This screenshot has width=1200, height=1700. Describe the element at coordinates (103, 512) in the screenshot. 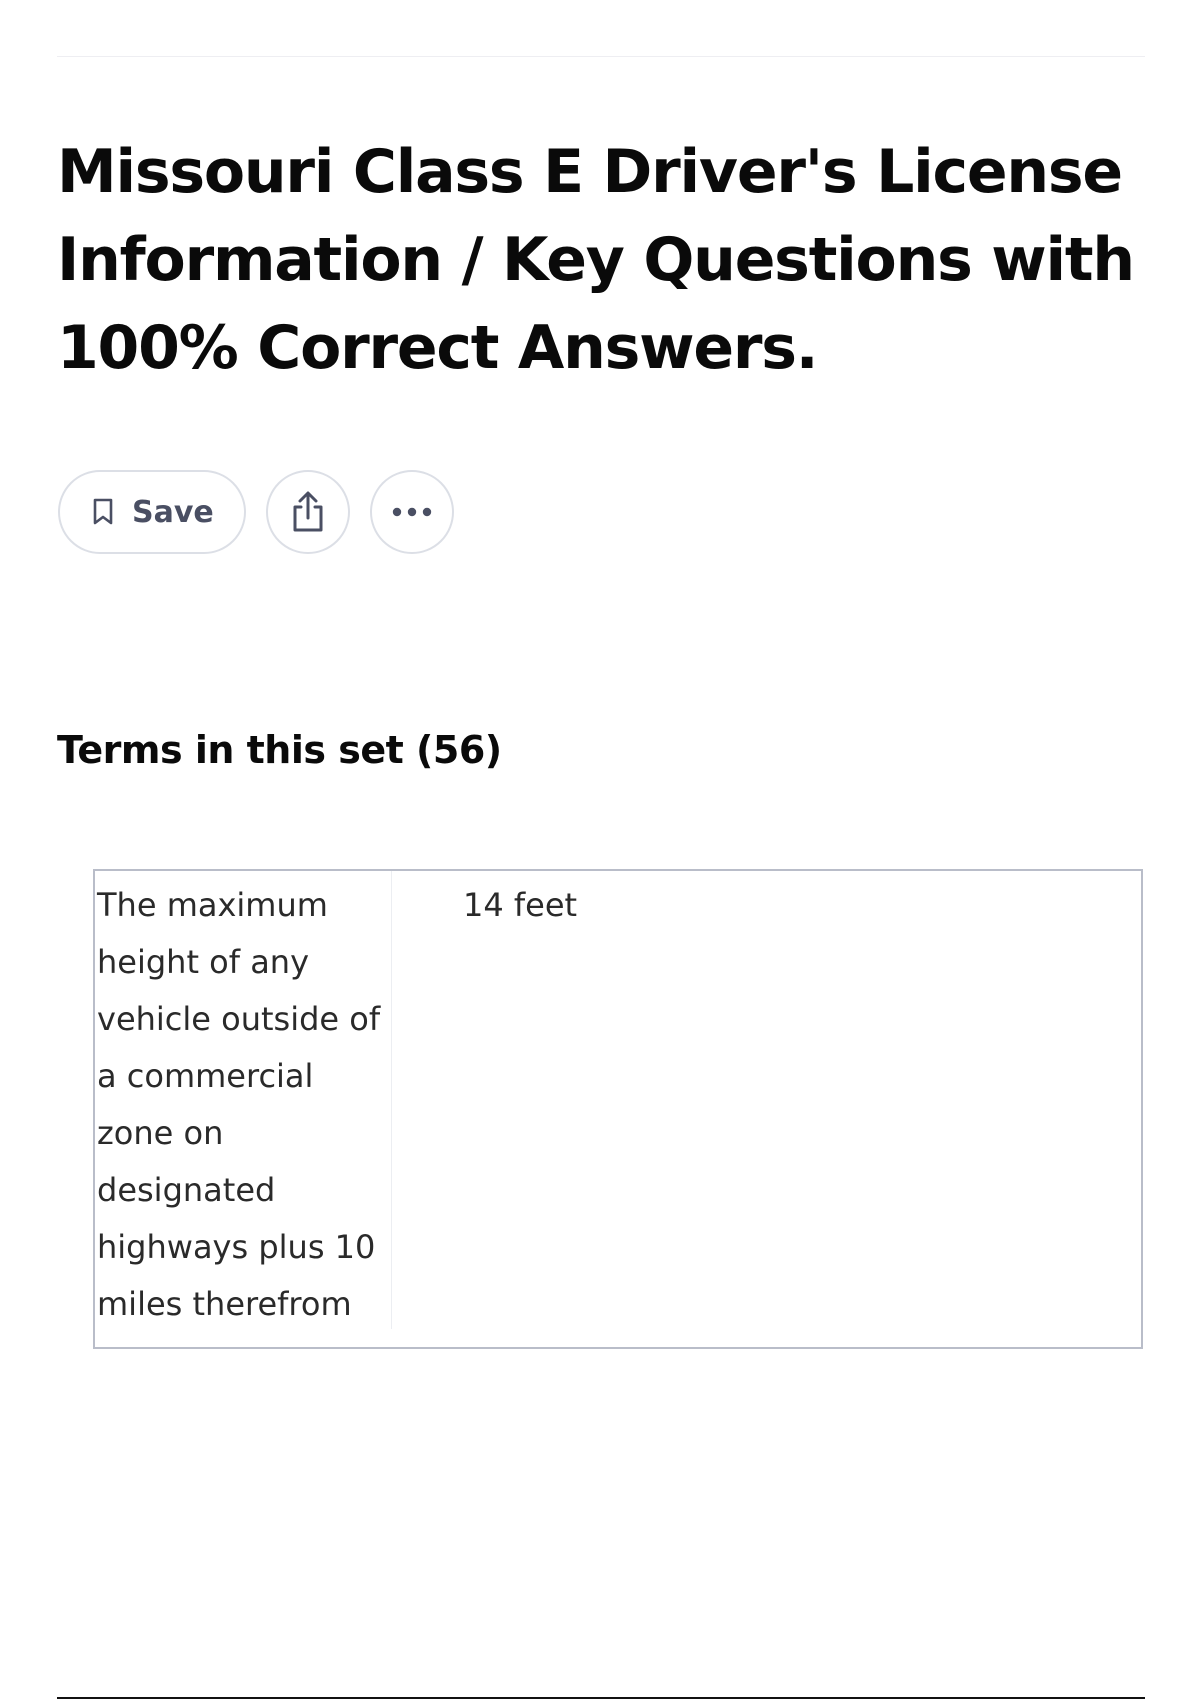

I see `bookmark-icon` at that location.